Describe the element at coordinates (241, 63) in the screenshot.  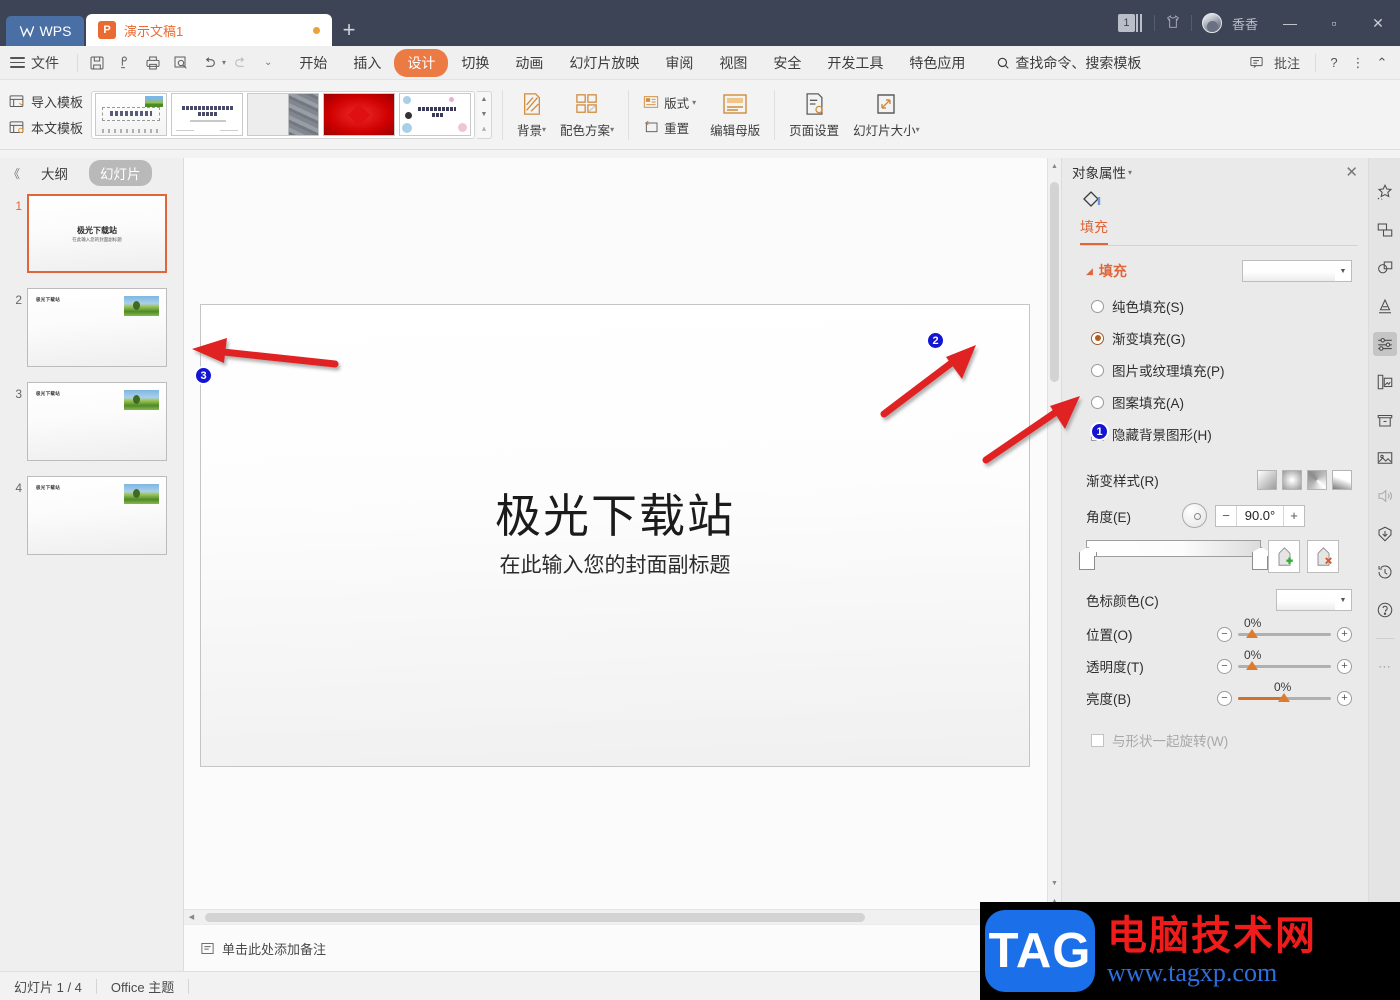
I see `redo-icon` at that location.